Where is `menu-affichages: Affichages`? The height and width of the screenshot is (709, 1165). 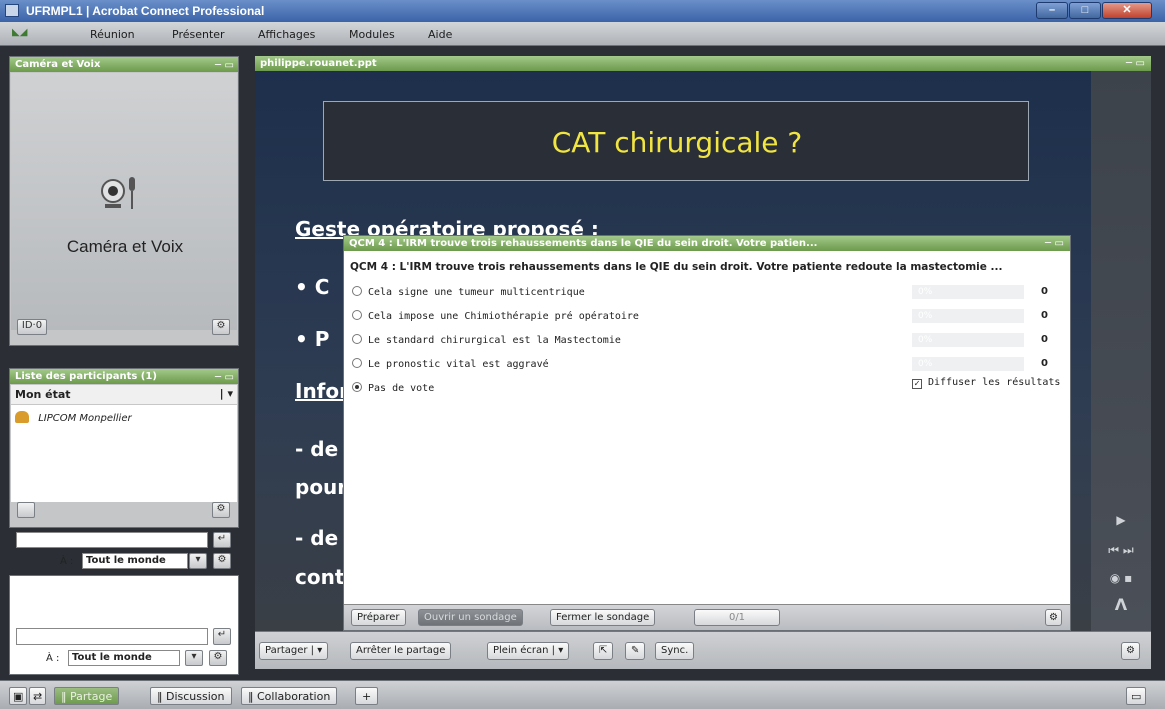 menu-affichages: Affichages is located at coordinates (286, 34).